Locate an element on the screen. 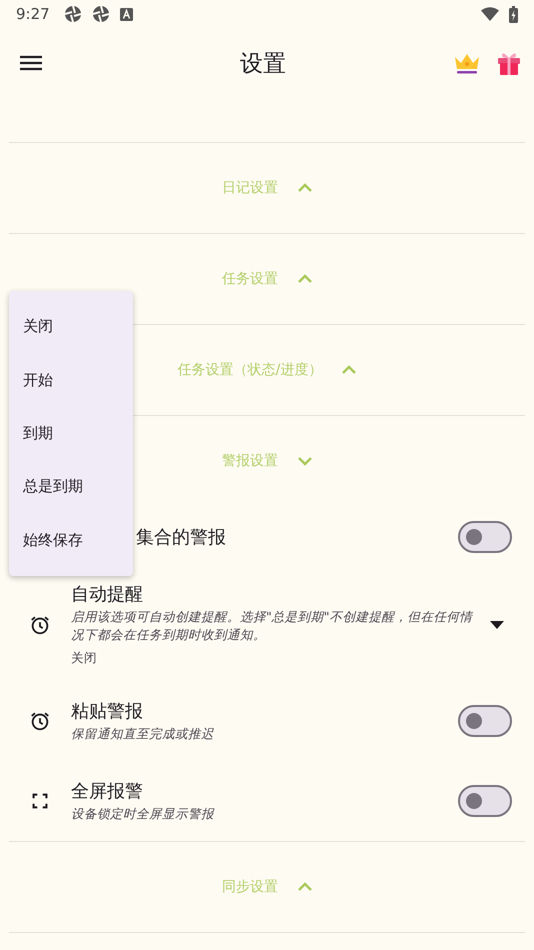 Image resolution: width=534 pixels, height=950 pixels. setting-title: 粘贴警报 is located at coordinates (107, 711).